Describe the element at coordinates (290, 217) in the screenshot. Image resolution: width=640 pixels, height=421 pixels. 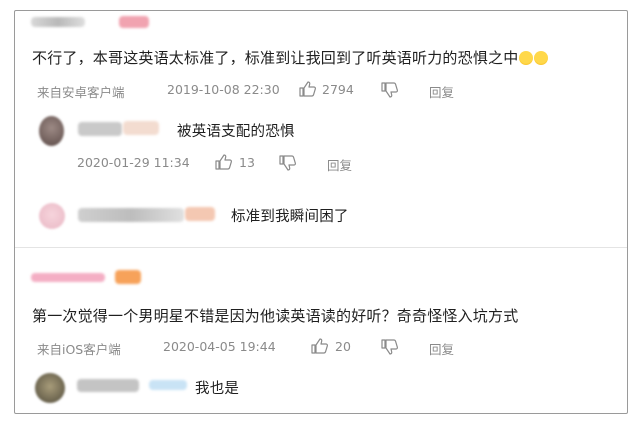
I see `reply-text: 标准到我瞬间困了` at that location.